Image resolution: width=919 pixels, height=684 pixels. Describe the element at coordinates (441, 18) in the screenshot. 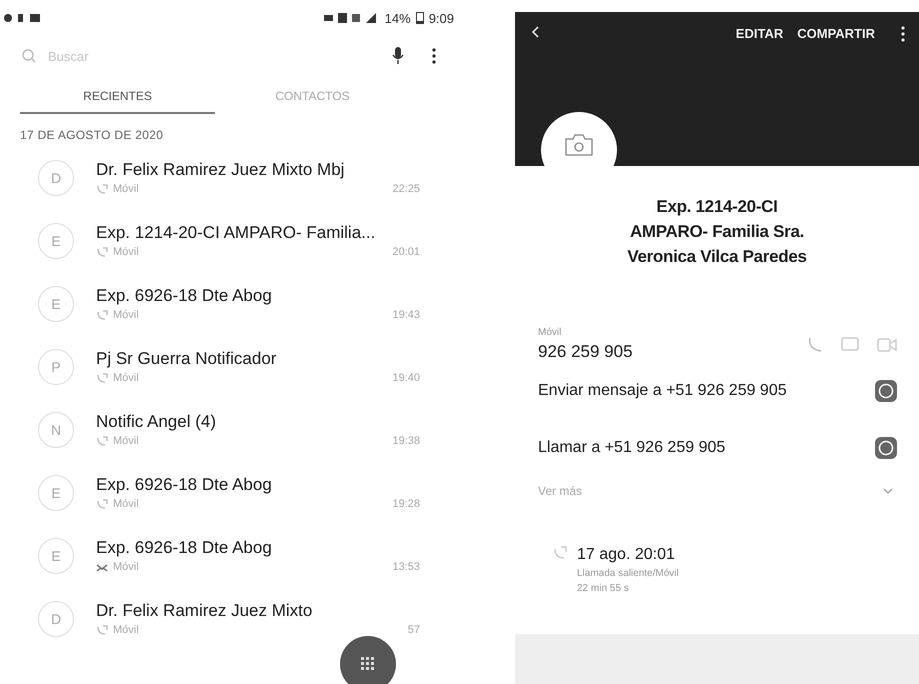

I see `clock: 9:09` at that location.